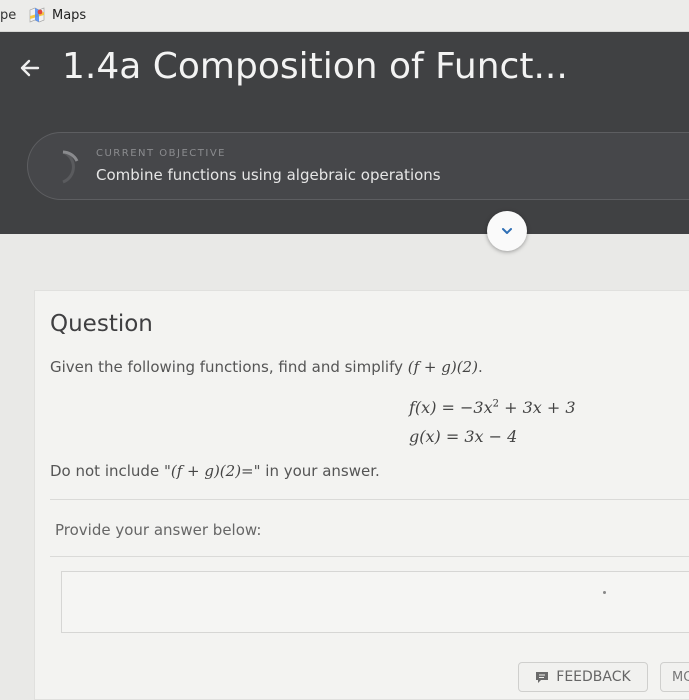  I want to click on bookmark-item-partial: pe, so click(8, 15).